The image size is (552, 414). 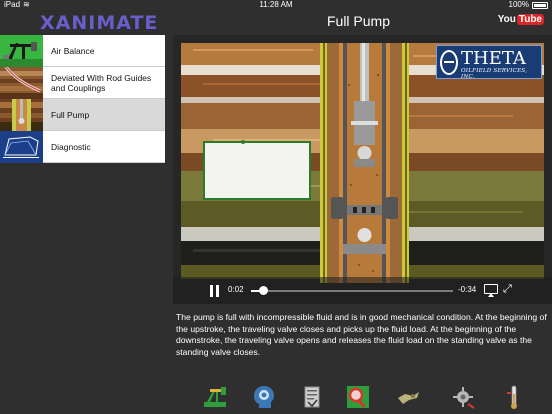 What do you see at coordinates (463, 397) in the screenshot?
I see `gear-wrench-icon` at bounding box center [463, 397].